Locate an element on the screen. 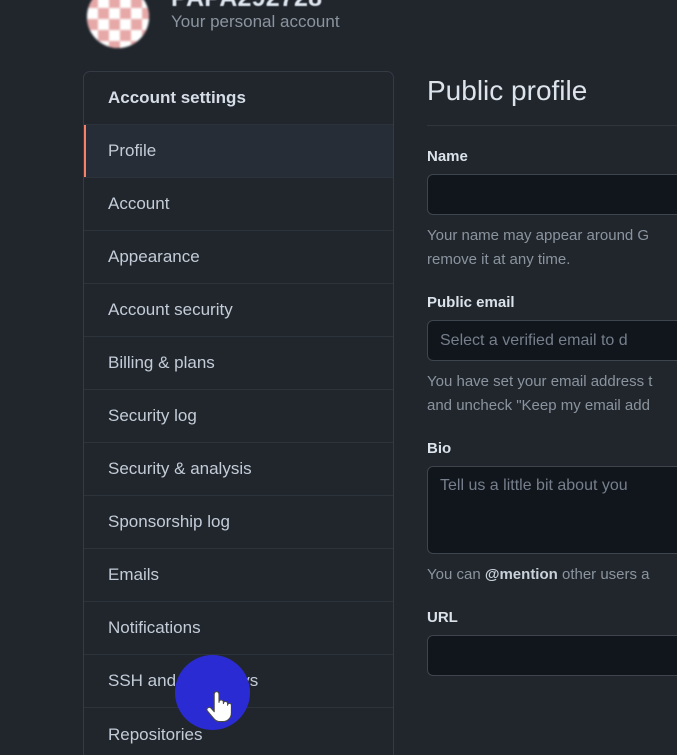 This screenshot has width=677, height=755. account-header: PAPA292728 Your personal account is located at coordinates (338, 30).